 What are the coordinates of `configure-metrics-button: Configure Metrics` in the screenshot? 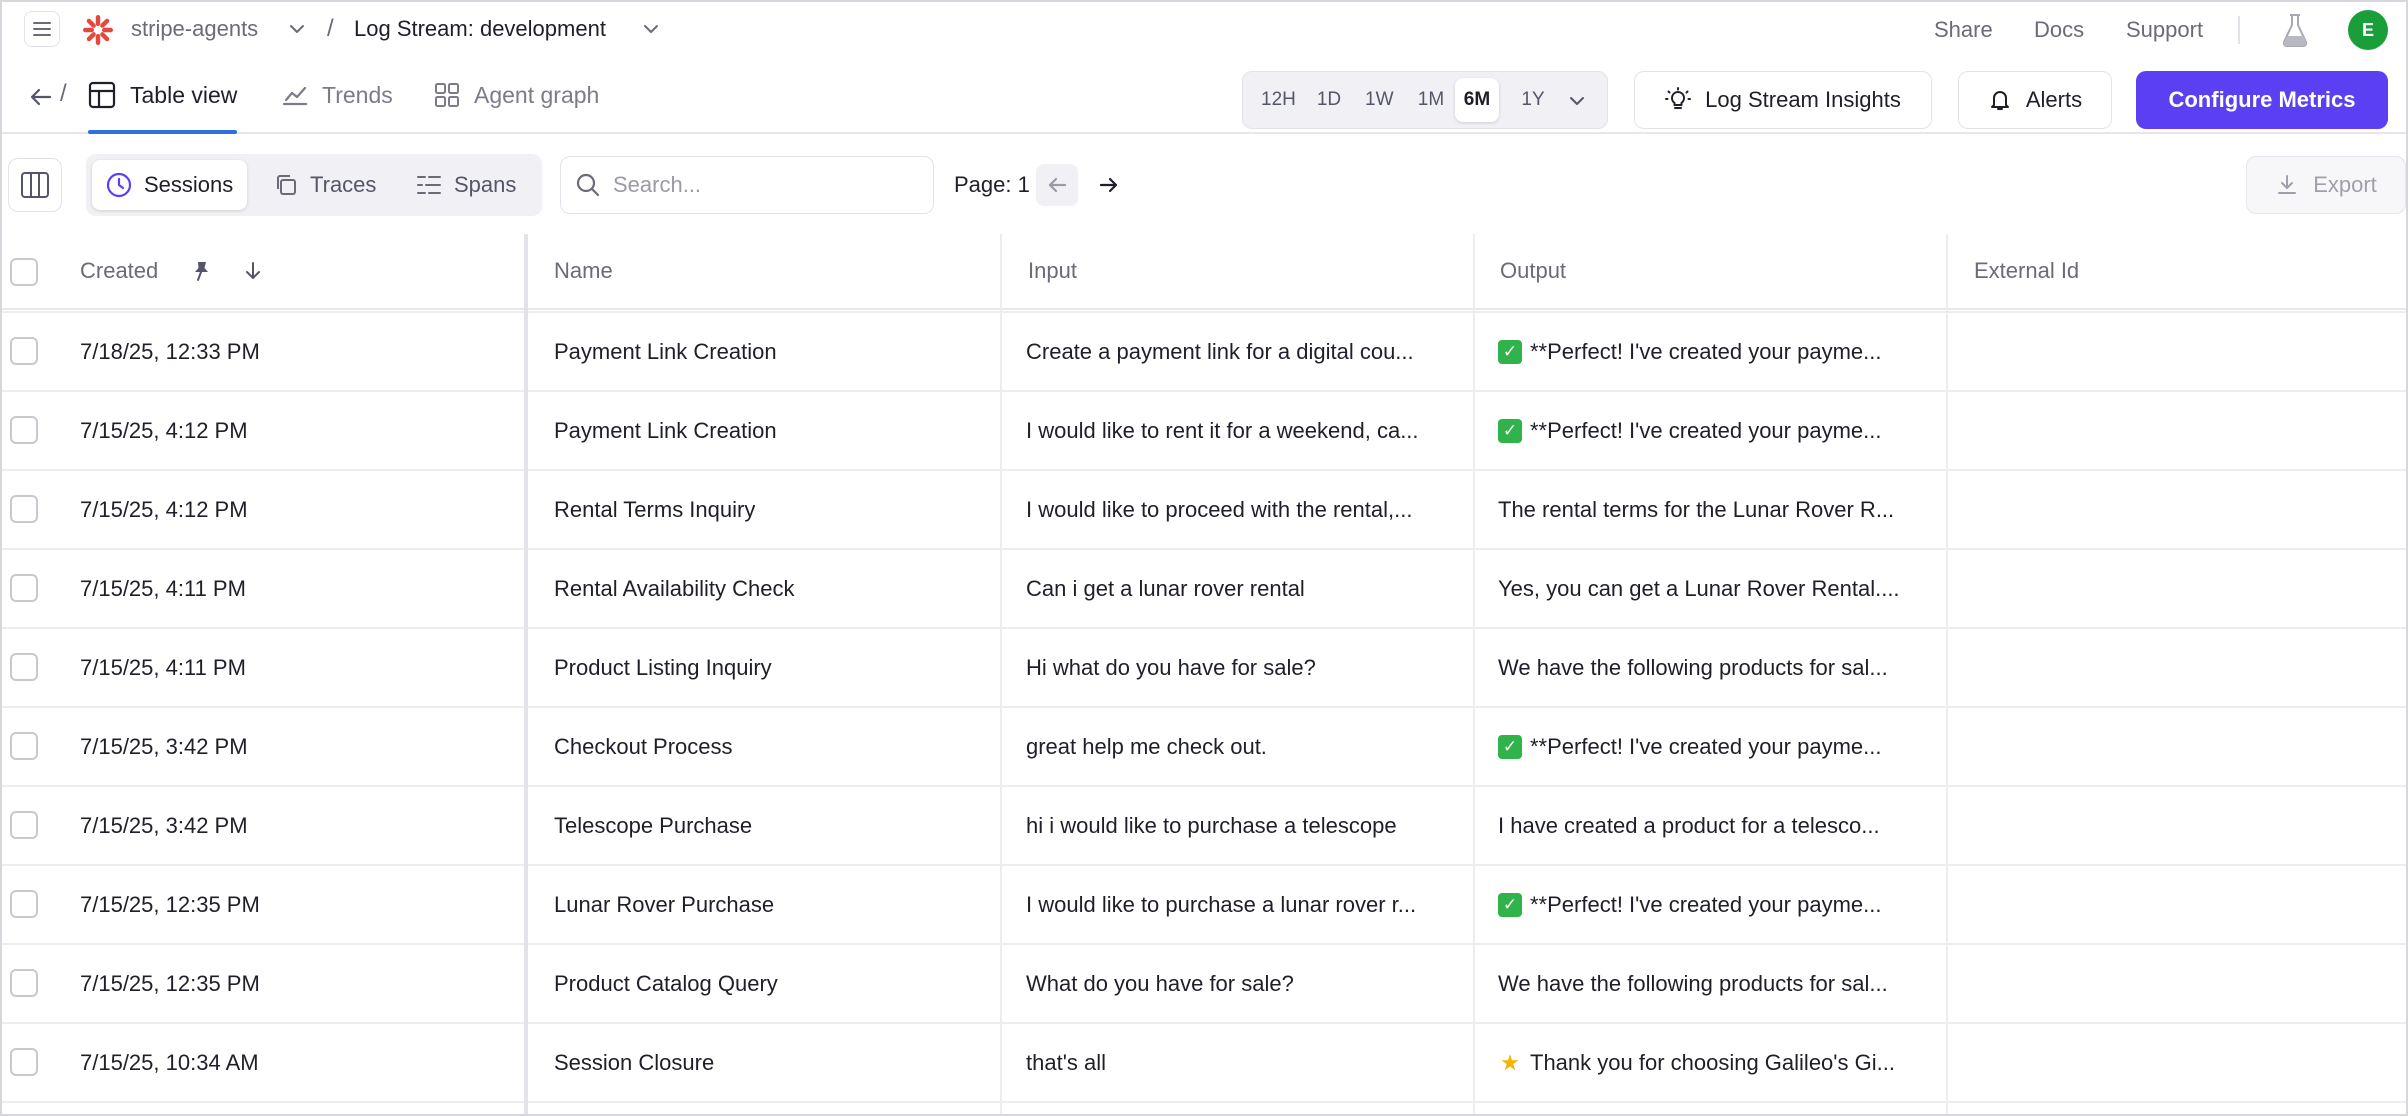 It's located at (2262, 100).